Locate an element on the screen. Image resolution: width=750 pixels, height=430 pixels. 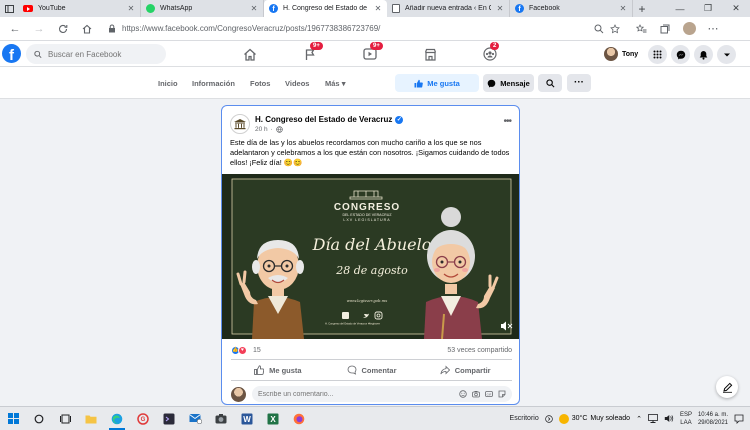
tab-informacion: Información is located at coordinates (213, 83).